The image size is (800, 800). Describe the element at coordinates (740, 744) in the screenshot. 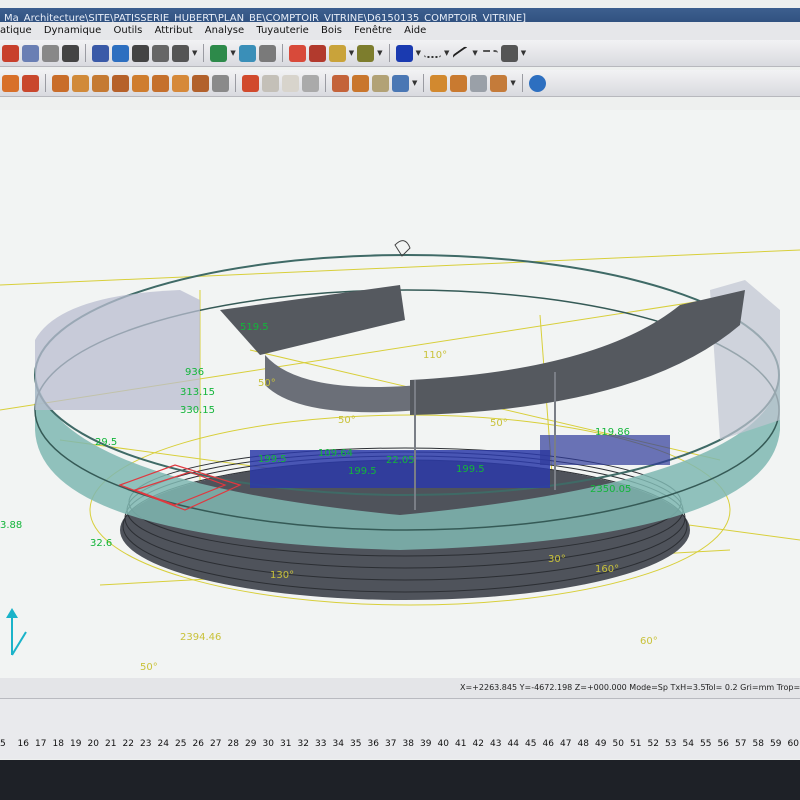

I see `ruler-number: 57` at that location.